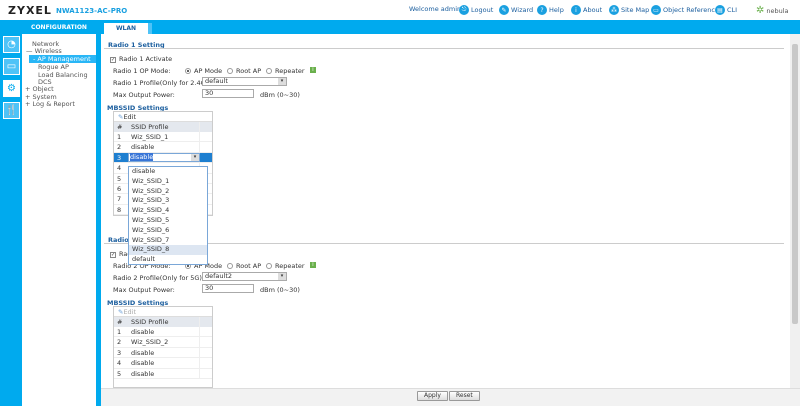 This screenshot has height=406, width=800. I want to click on logout-icon: ⎋, so click(464, 10).